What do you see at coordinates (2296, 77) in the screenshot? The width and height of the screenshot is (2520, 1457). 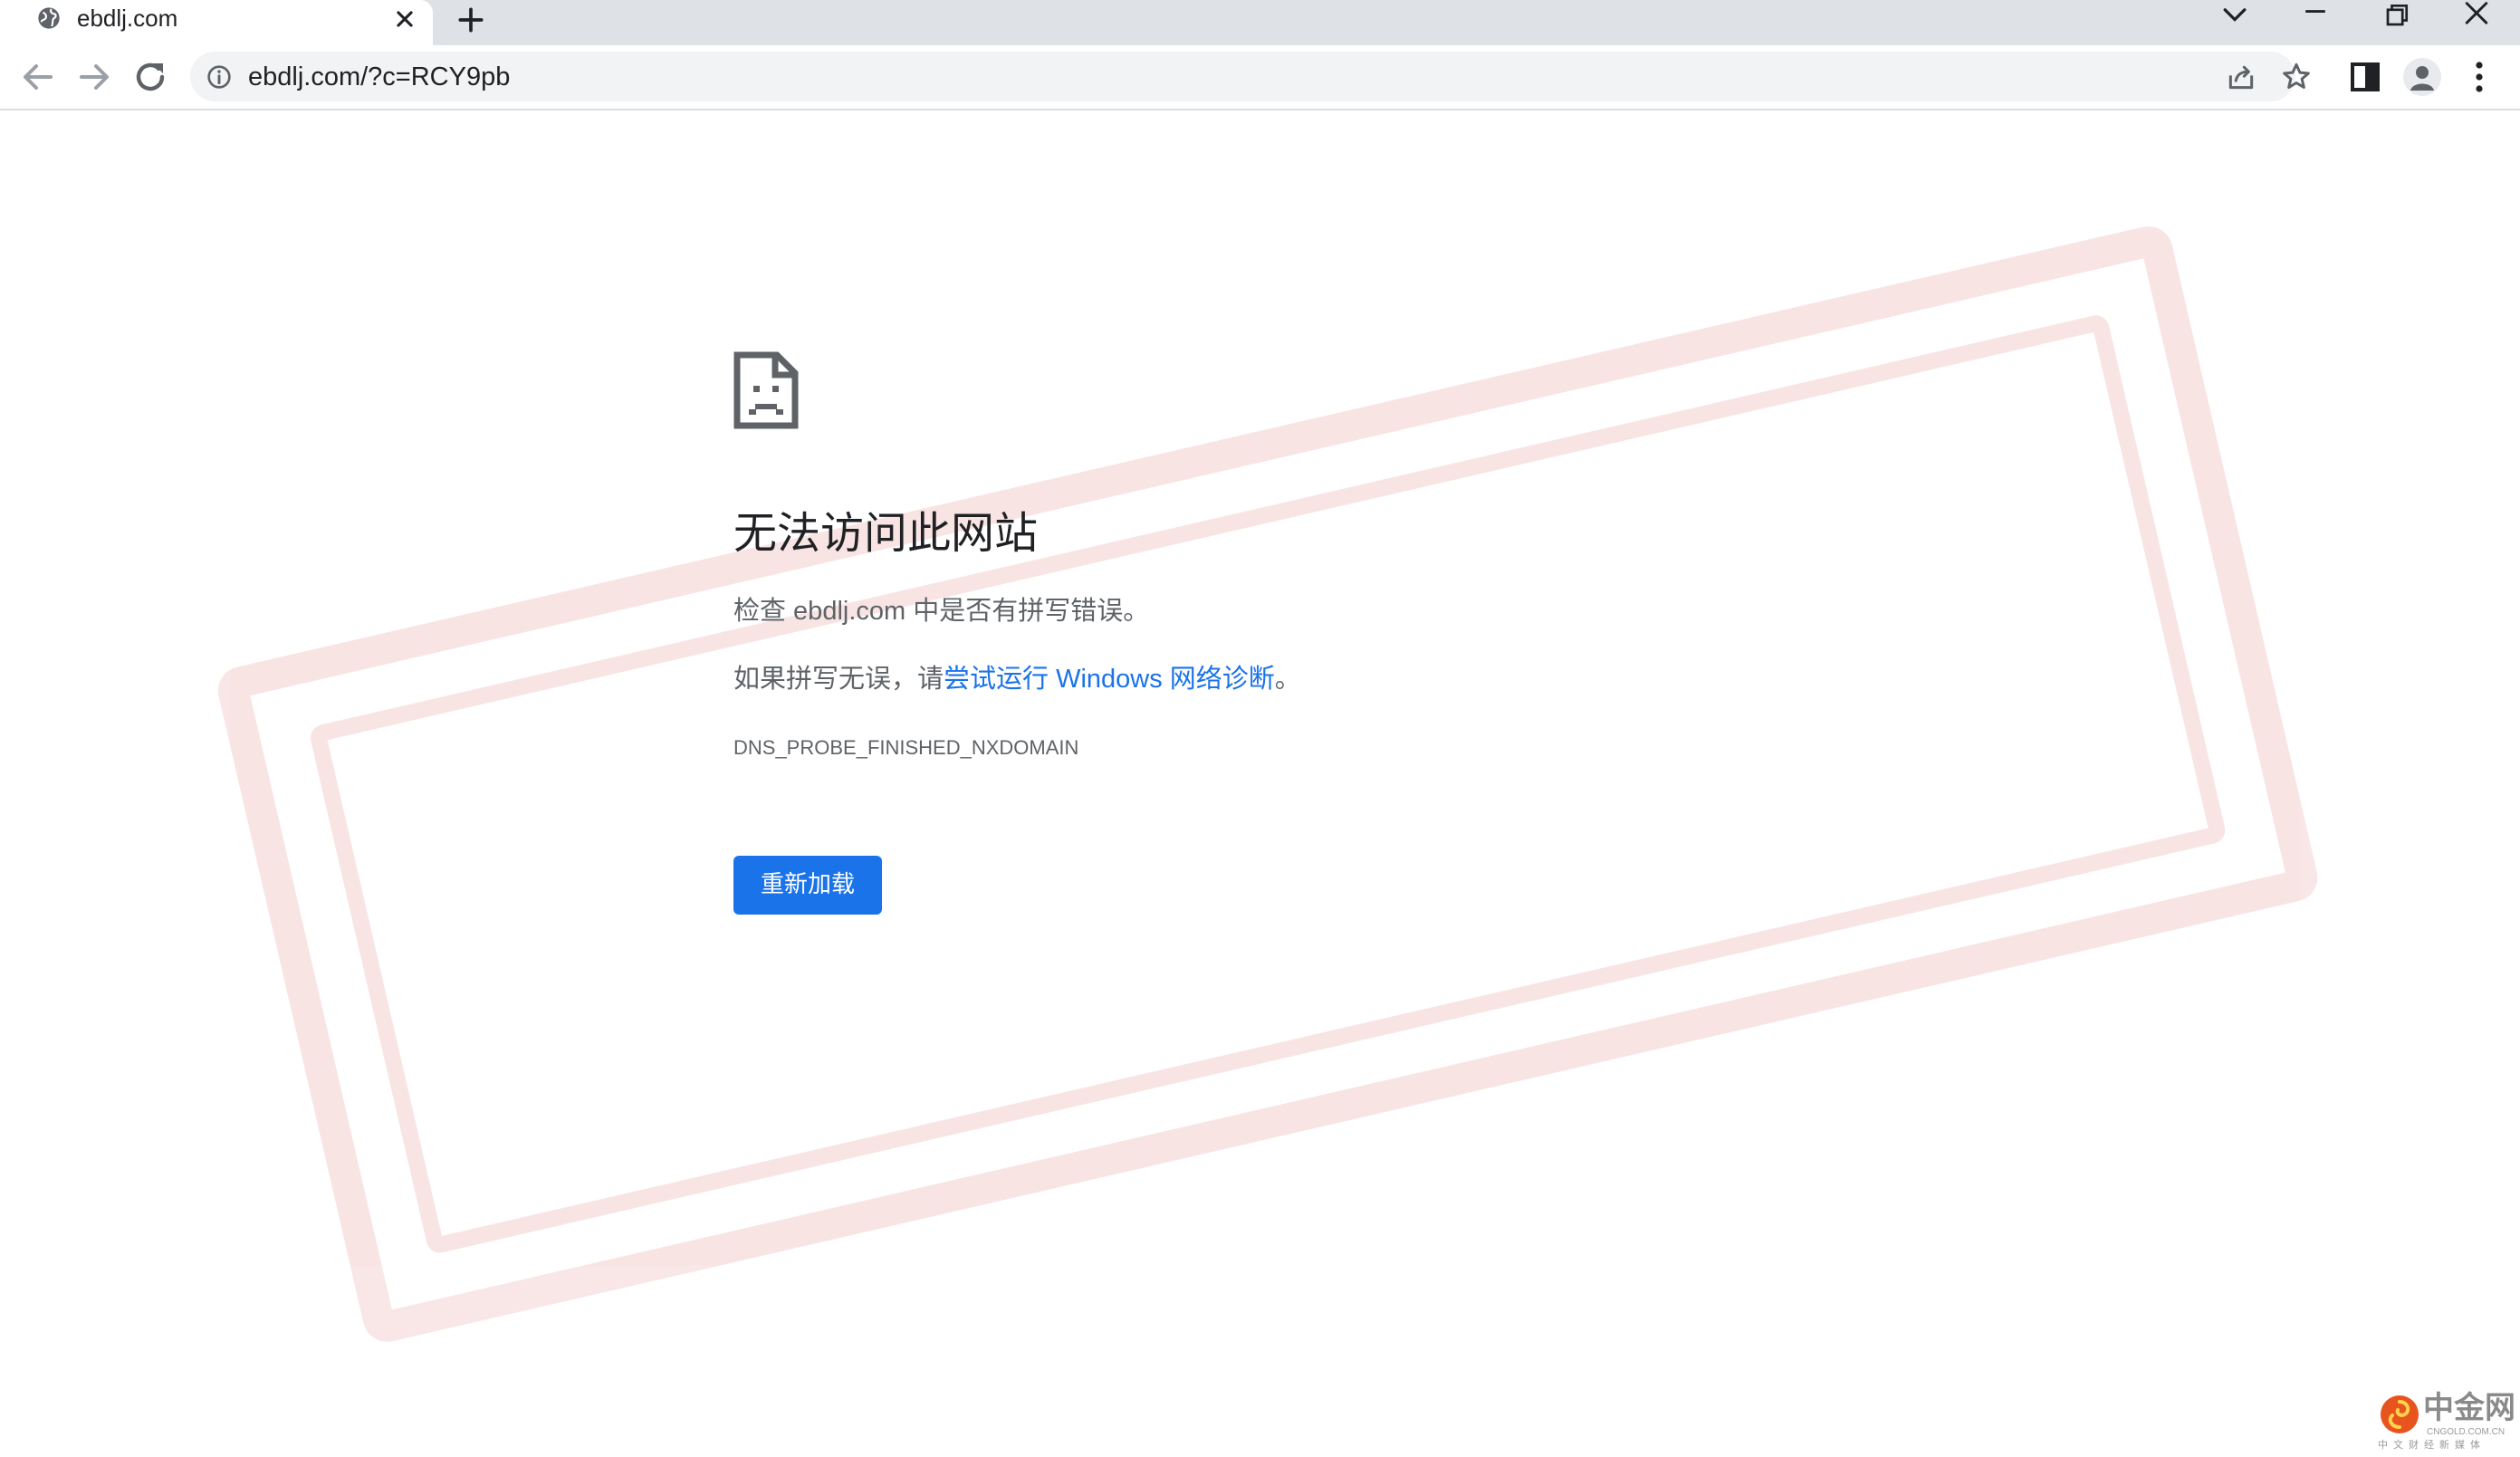 I see `bookmark-star-icon` at bounding box center [2296, 77].